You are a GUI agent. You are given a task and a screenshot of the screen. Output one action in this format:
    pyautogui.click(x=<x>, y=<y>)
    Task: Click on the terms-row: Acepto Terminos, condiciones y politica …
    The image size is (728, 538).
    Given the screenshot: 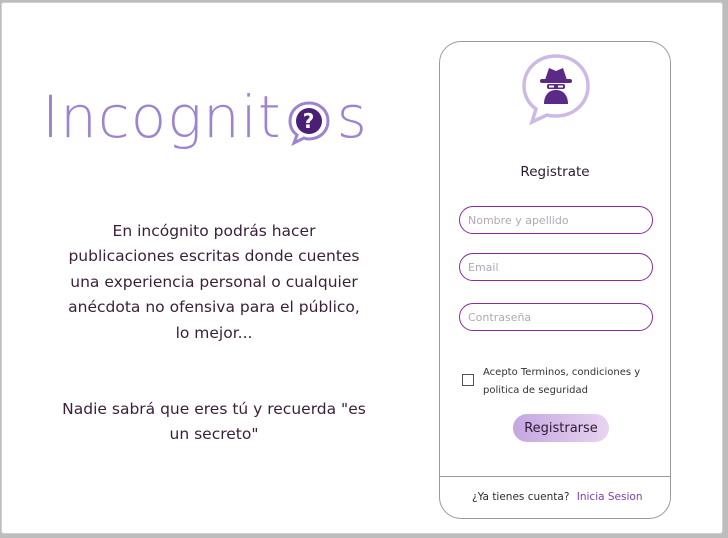 What is the action you would take?
    pyautogui.click(x=562, y=382)
    